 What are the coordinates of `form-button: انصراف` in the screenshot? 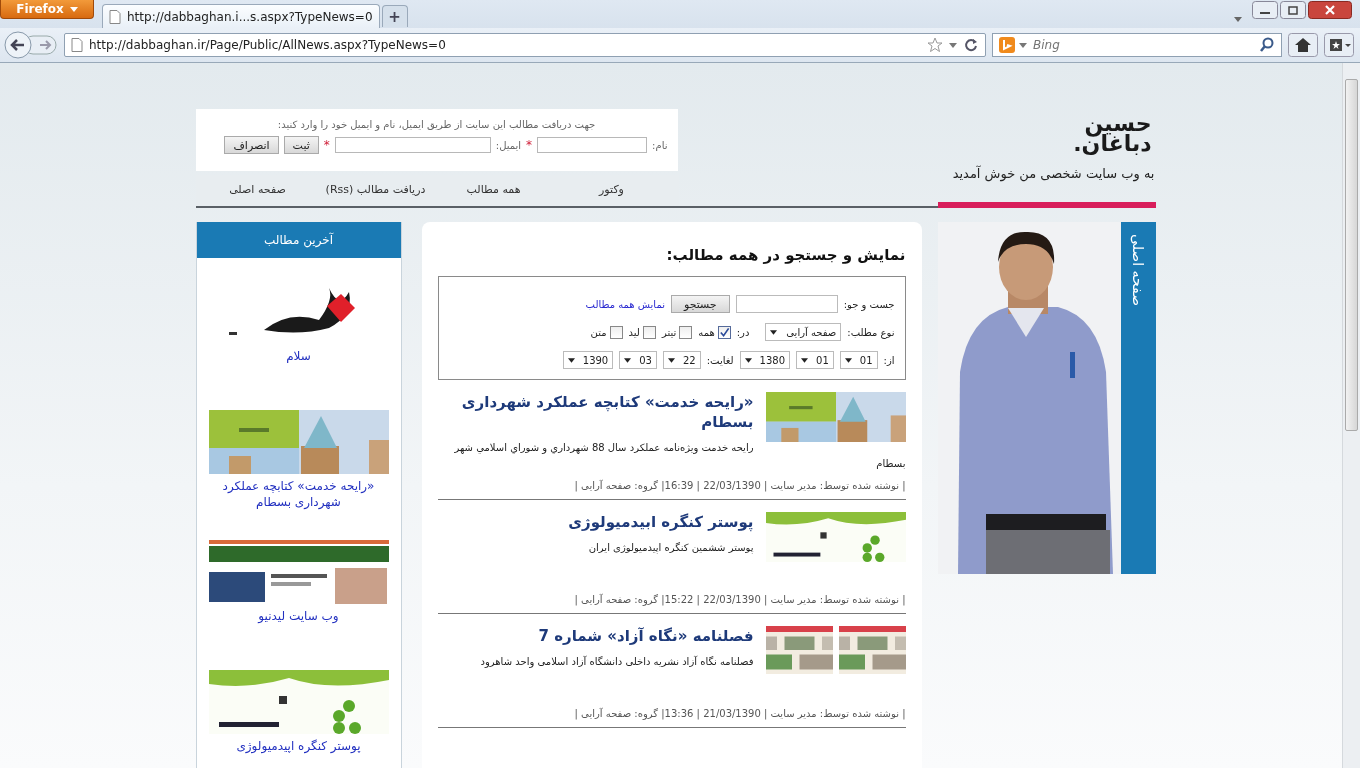 It's located at (251, 145).